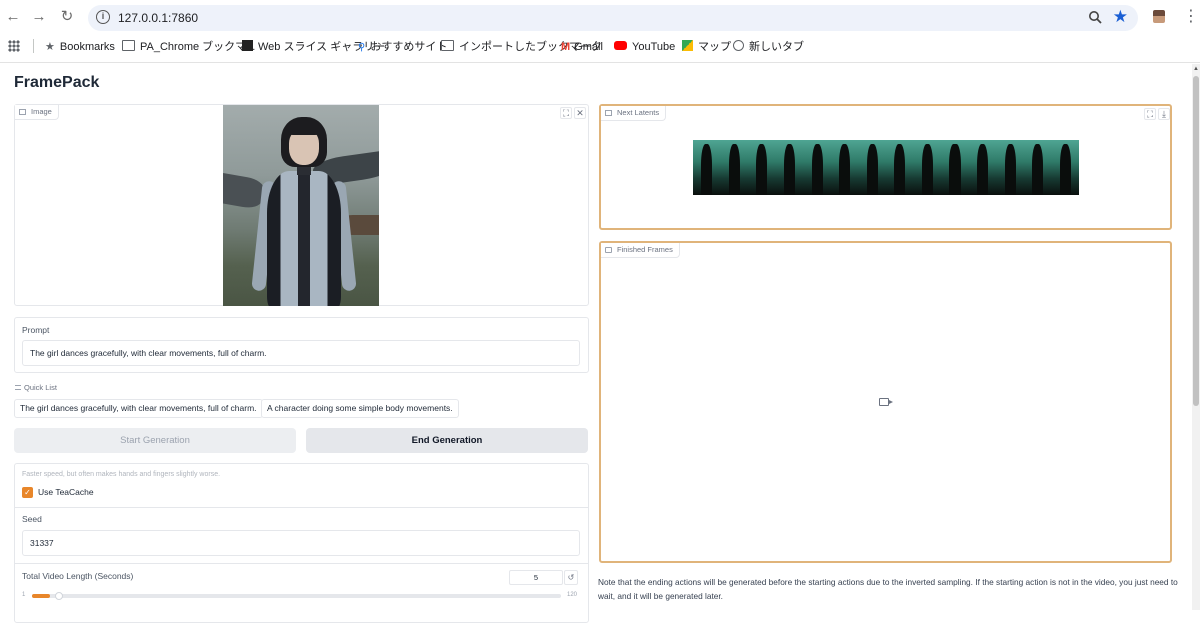  I want to click on address-bar: i 127.0.0.1:7860 ★, so click(613, 18).